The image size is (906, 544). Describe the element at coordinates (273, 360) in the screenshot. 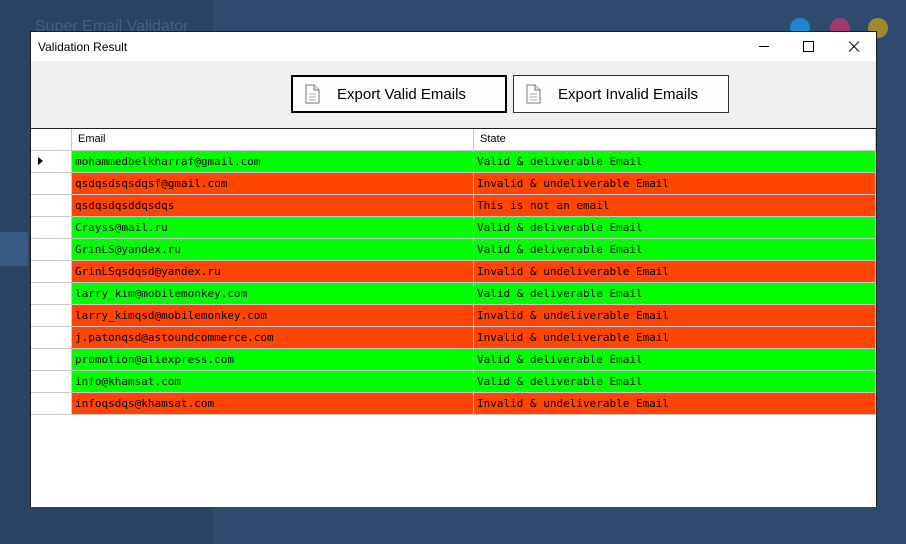

I see `email-cell: promotion@aliexpress.com` at that location.